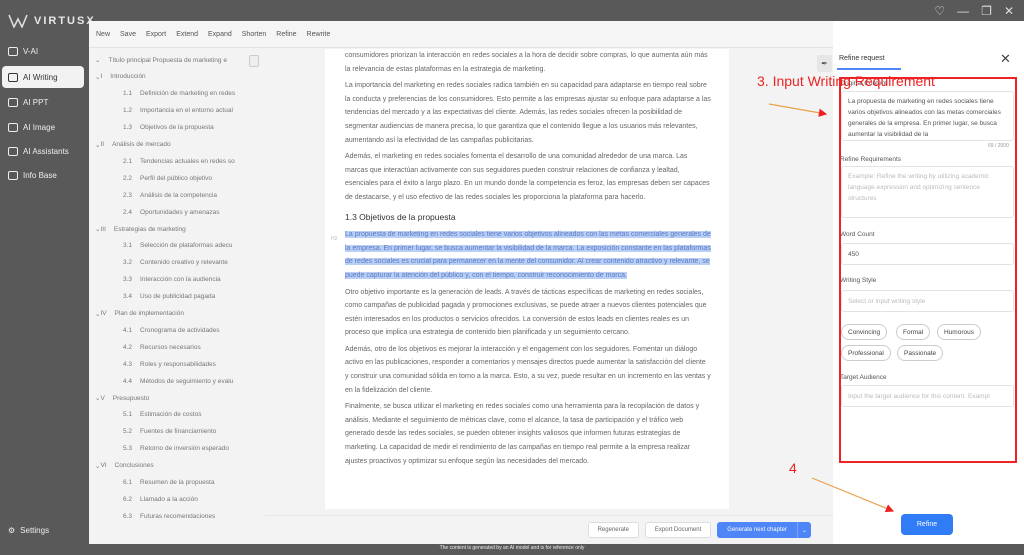 The width and height of the screenshot is (1024, 555). I want to click on toc-item: 3.4 Uso de publicidad pagada, so click(169, 297).